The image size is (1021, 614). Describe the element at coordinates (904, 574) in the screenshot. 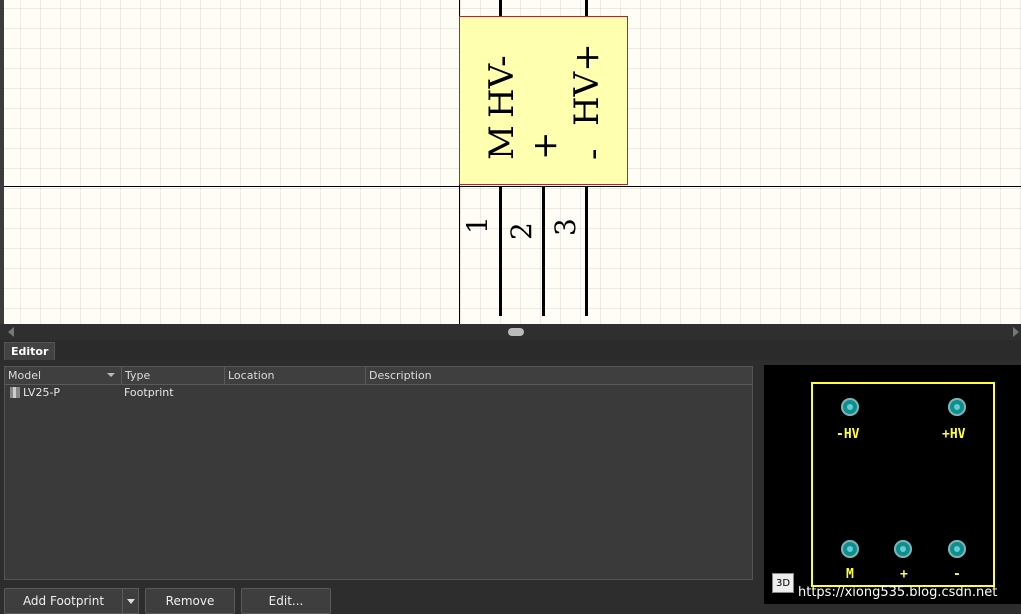

I see `label-plus: +` at that location.